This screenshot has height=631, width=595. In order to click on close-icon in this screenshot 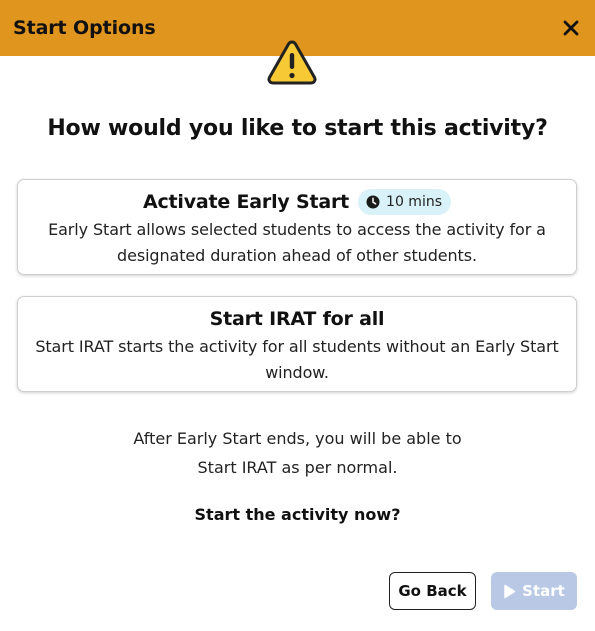, I will do `click(571, 28)`.